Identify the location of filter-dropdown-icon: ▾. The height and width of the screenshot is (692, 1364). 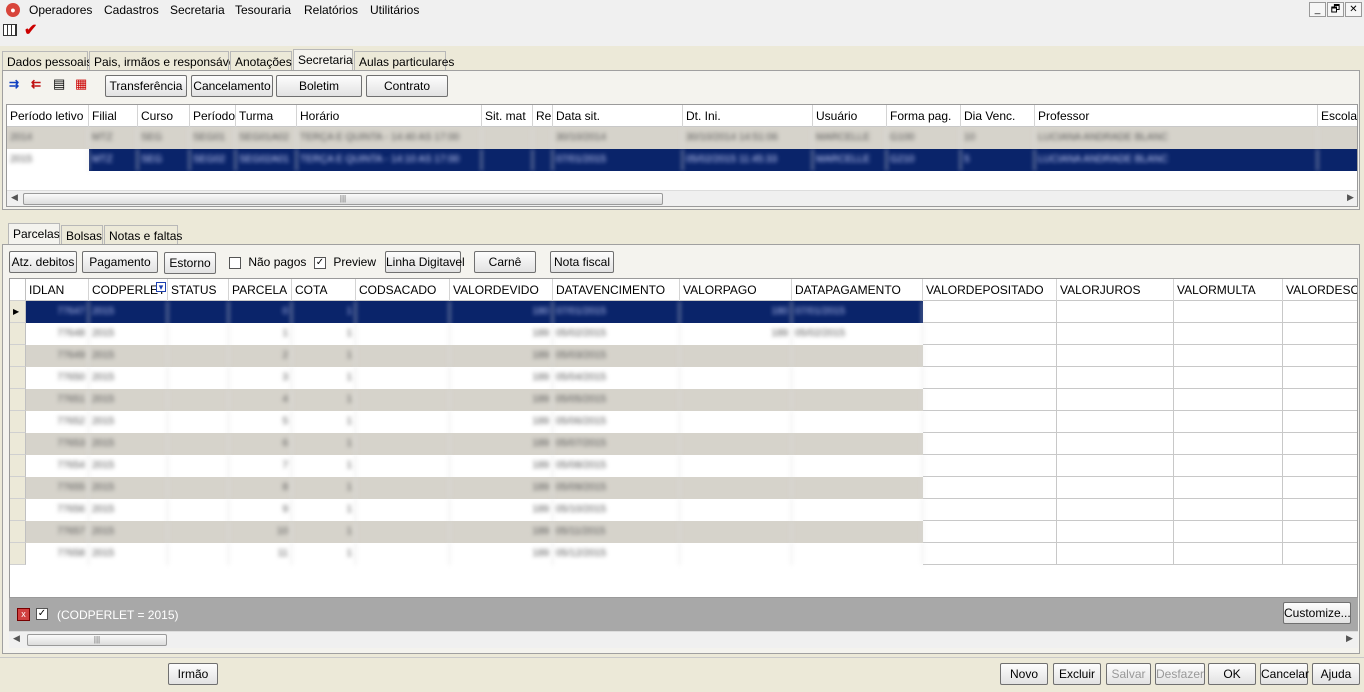
(161, 287).